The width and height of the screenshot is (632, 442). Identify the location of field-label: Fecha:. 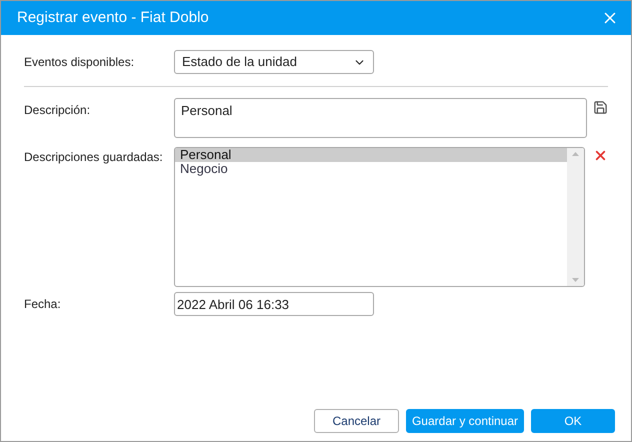
(43, 304).